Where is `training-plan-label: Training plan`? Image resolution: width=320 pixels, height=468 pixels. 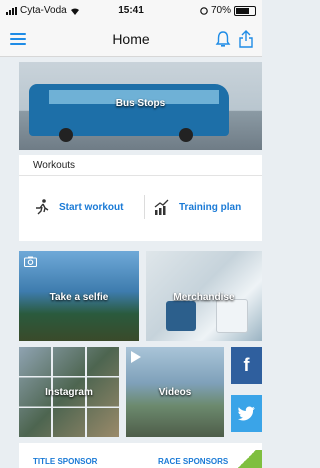
training-plan-label: Training plan is located at coordinates (210, 207).